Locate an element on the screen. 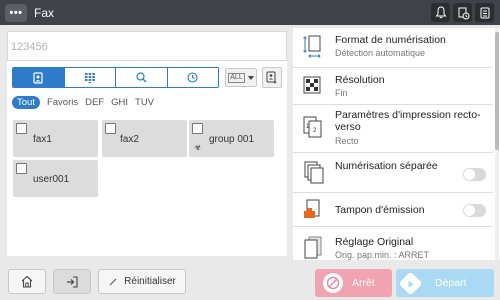  history-icon is located at coordinates (192, 77).